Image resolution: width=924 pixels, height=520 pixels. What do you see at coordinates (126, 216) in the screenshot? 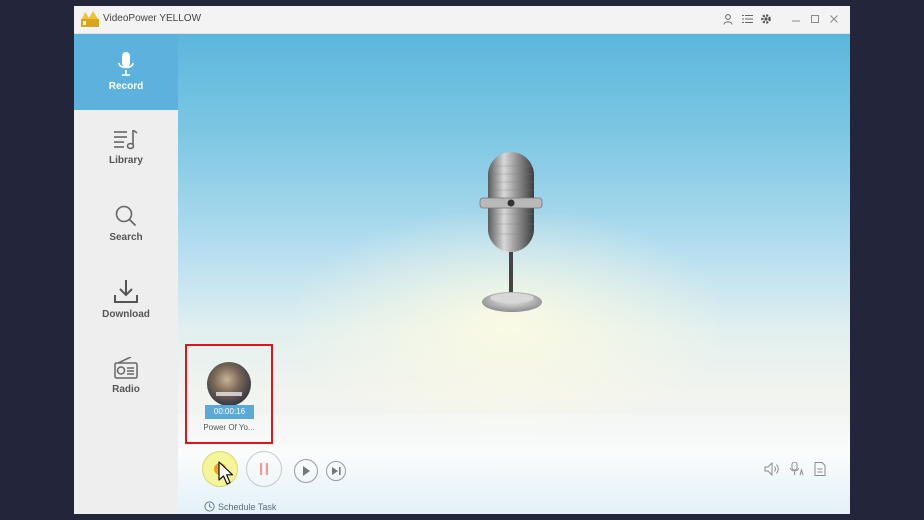
I see `search-icon` at bounding box center [126, 216].